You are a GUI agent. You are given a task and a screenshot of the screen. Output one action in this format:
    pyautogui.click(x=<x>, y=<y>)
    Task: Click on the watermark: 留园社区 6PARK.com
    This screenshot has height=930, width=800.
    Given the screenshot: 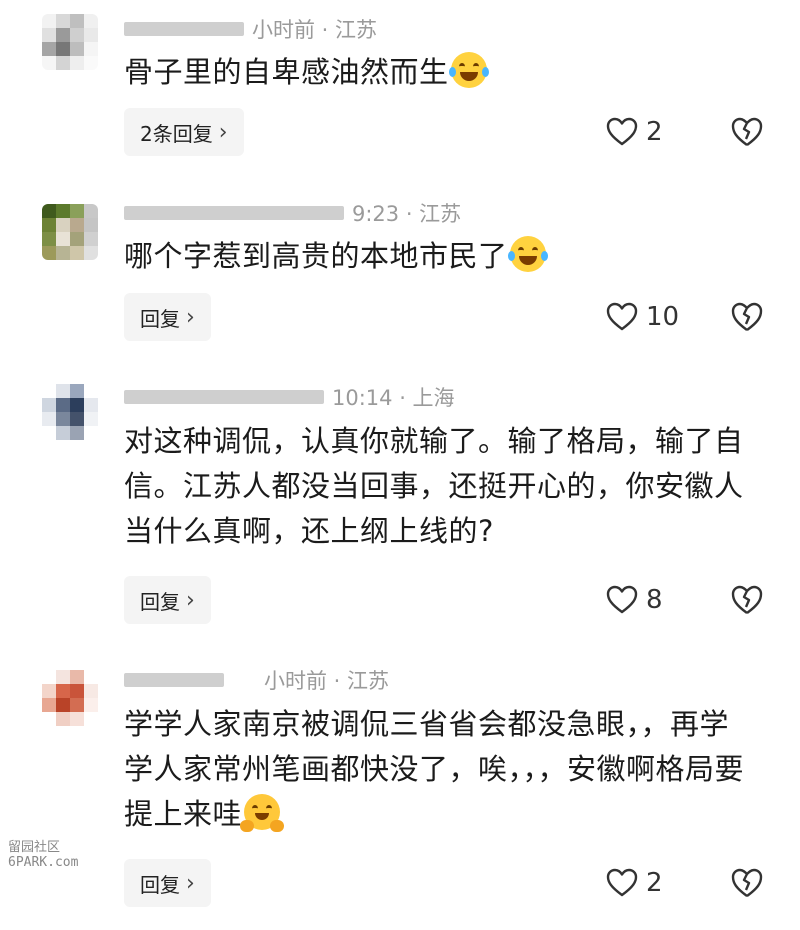 What is the action you would take?
    pyautogui.click(x=43, y=855)
    